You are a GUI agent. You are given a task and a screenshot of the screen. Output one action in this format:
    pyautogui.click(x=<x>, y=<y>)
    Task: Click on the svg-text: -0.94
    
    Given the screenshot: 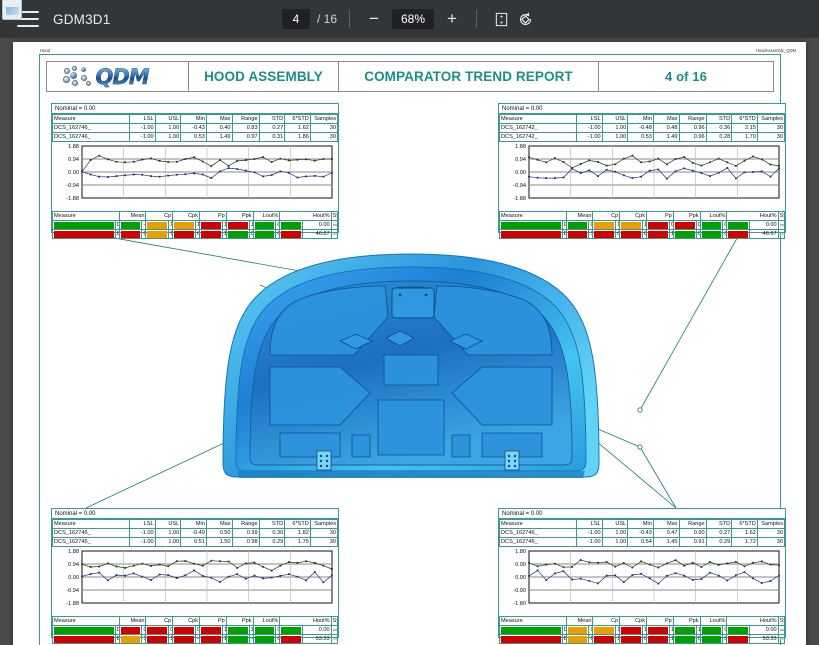 What is the action you would take?
    pyautogui.click(x=72, y=591)
    